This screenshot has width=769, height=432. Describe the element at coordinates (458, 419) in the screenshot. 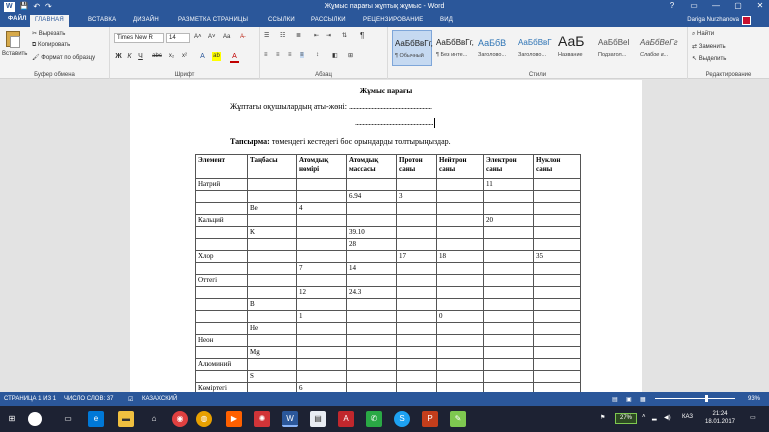

I see `notes-app-icon: ✎` at that location.